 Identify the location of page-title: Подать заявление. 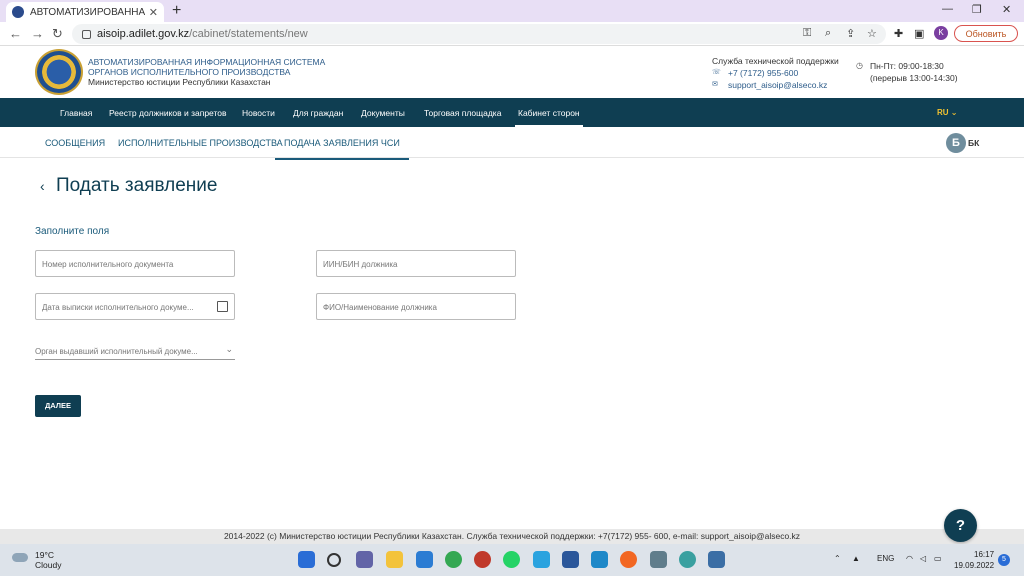
(137, 185).